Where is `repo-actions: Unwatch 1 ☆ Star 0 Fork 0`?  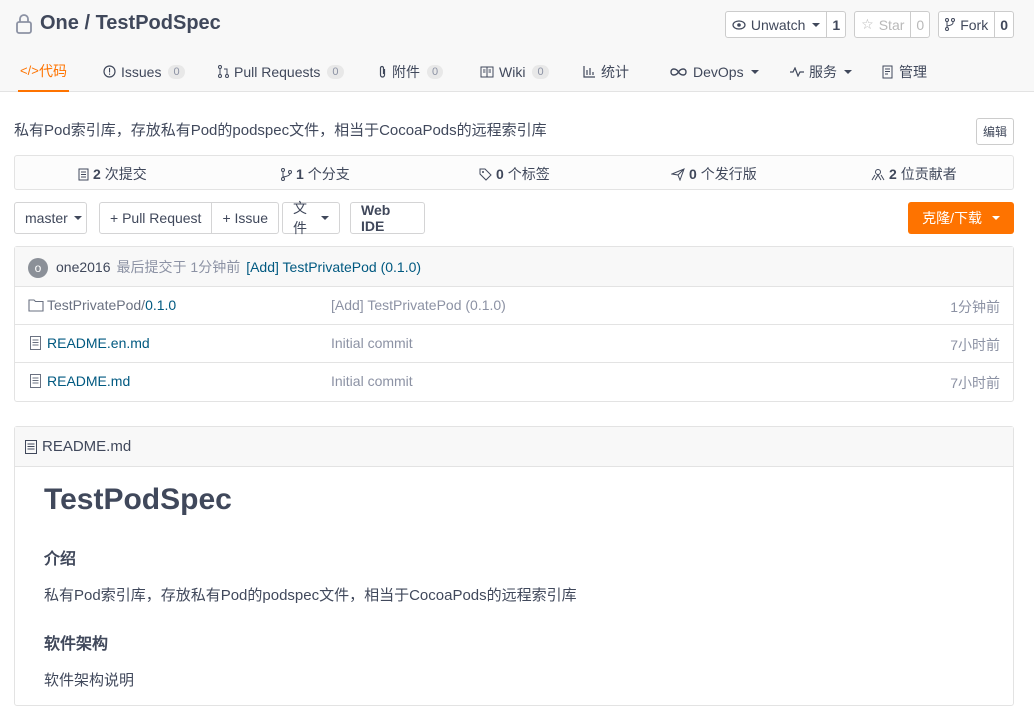 repo-actions: Unwatch 1 ☆ Star 0 Fork 0 is located at coordinates (869, 24).